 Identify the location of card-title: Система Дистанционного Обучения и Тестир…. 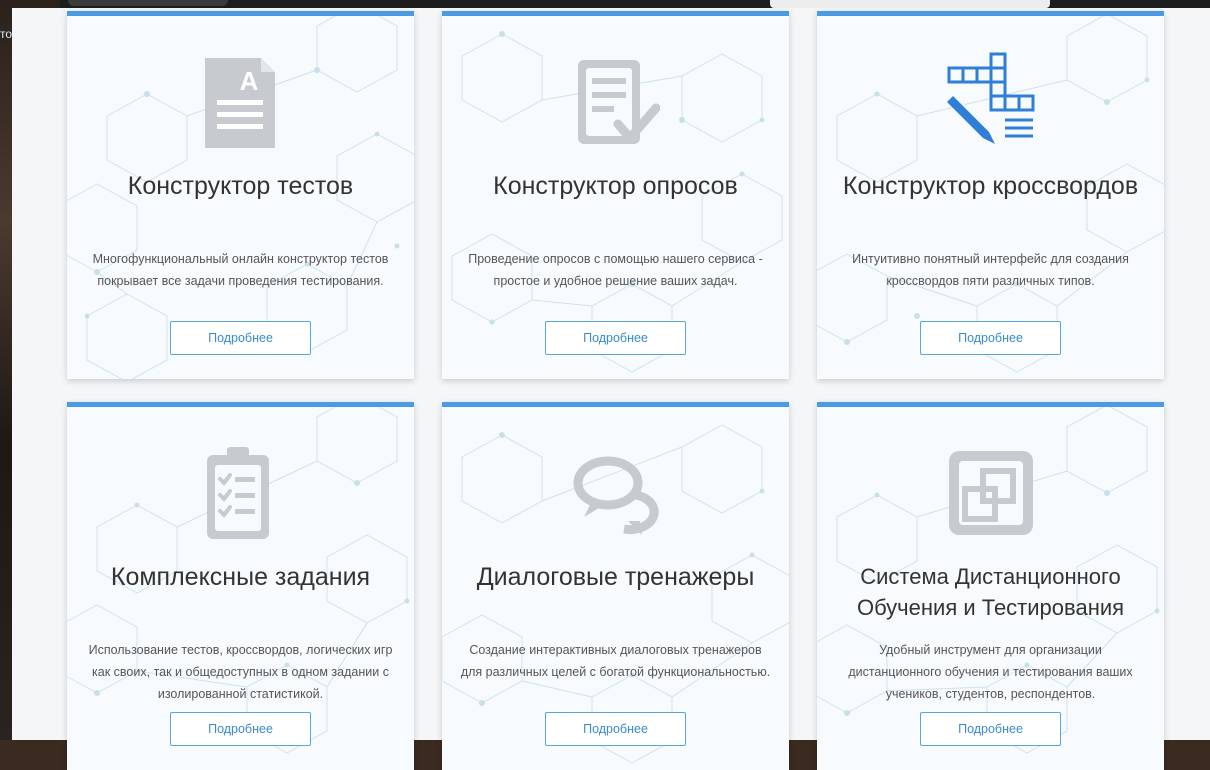
(990, 592).